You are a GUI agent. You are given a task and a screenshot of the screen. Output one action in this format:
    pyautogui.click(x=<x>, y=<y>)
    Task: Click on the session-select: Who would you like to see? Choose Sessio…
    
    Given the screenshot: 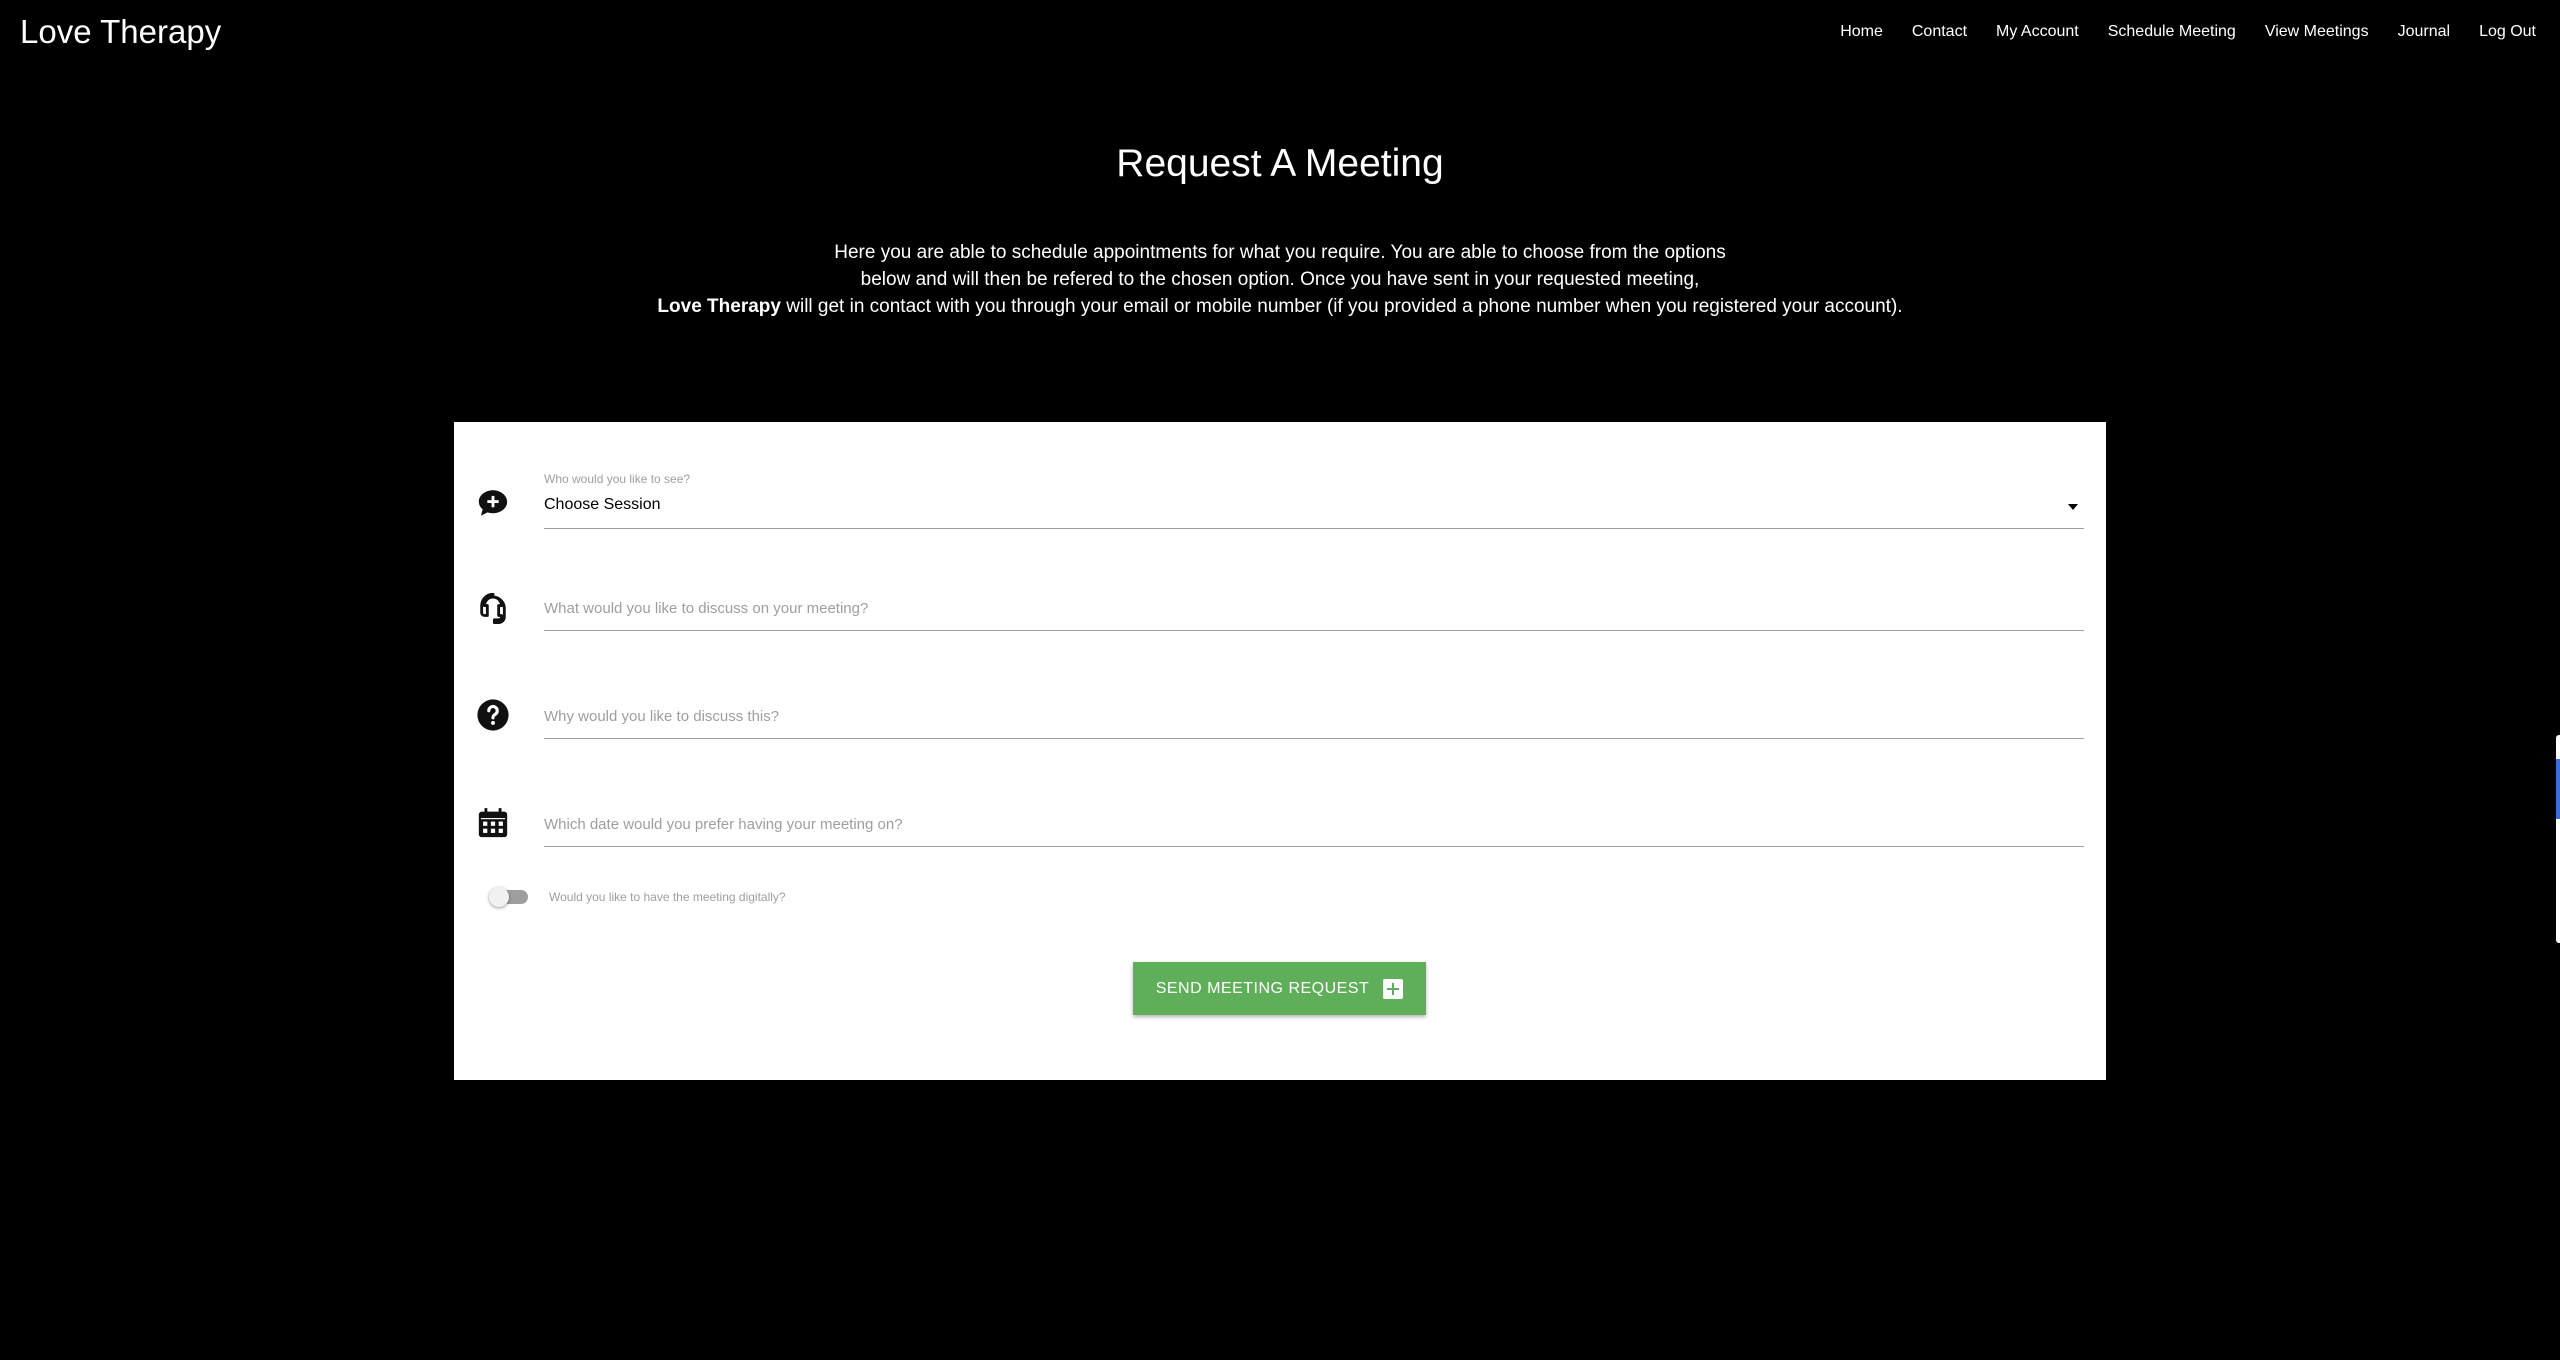 What is the action you would take?
    pyautogui.click(x=1280, y=487)
    